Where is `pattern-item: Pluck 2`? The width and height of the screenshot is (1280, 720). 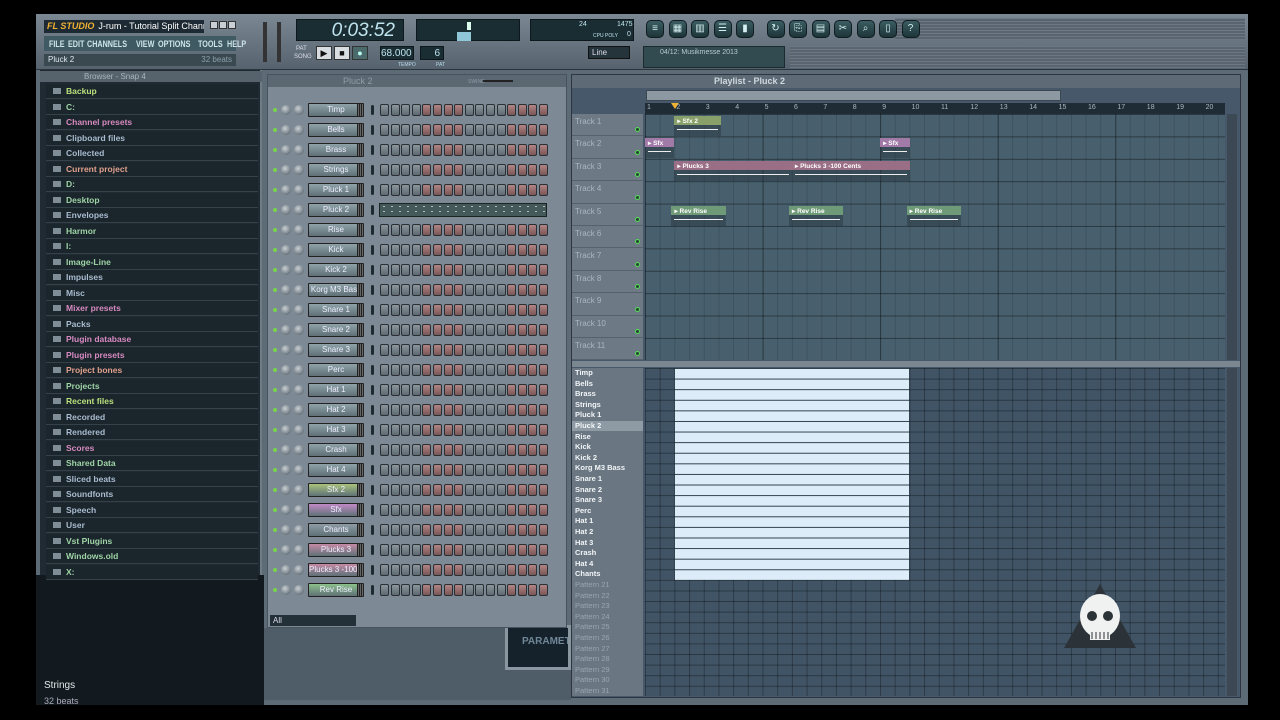
pattern-item: Pluck 2 is located at coordinates (607, 426).